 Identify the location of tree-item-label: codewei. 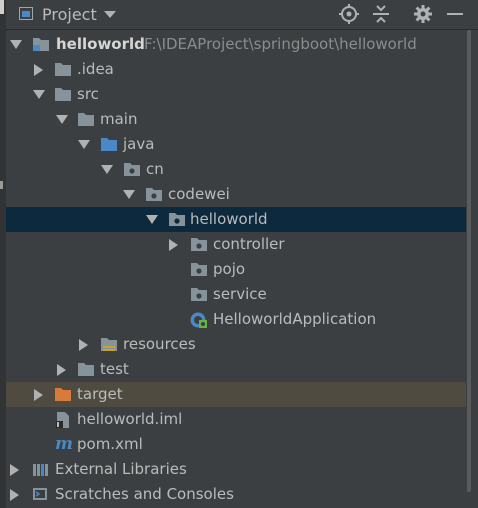
(199, 194).